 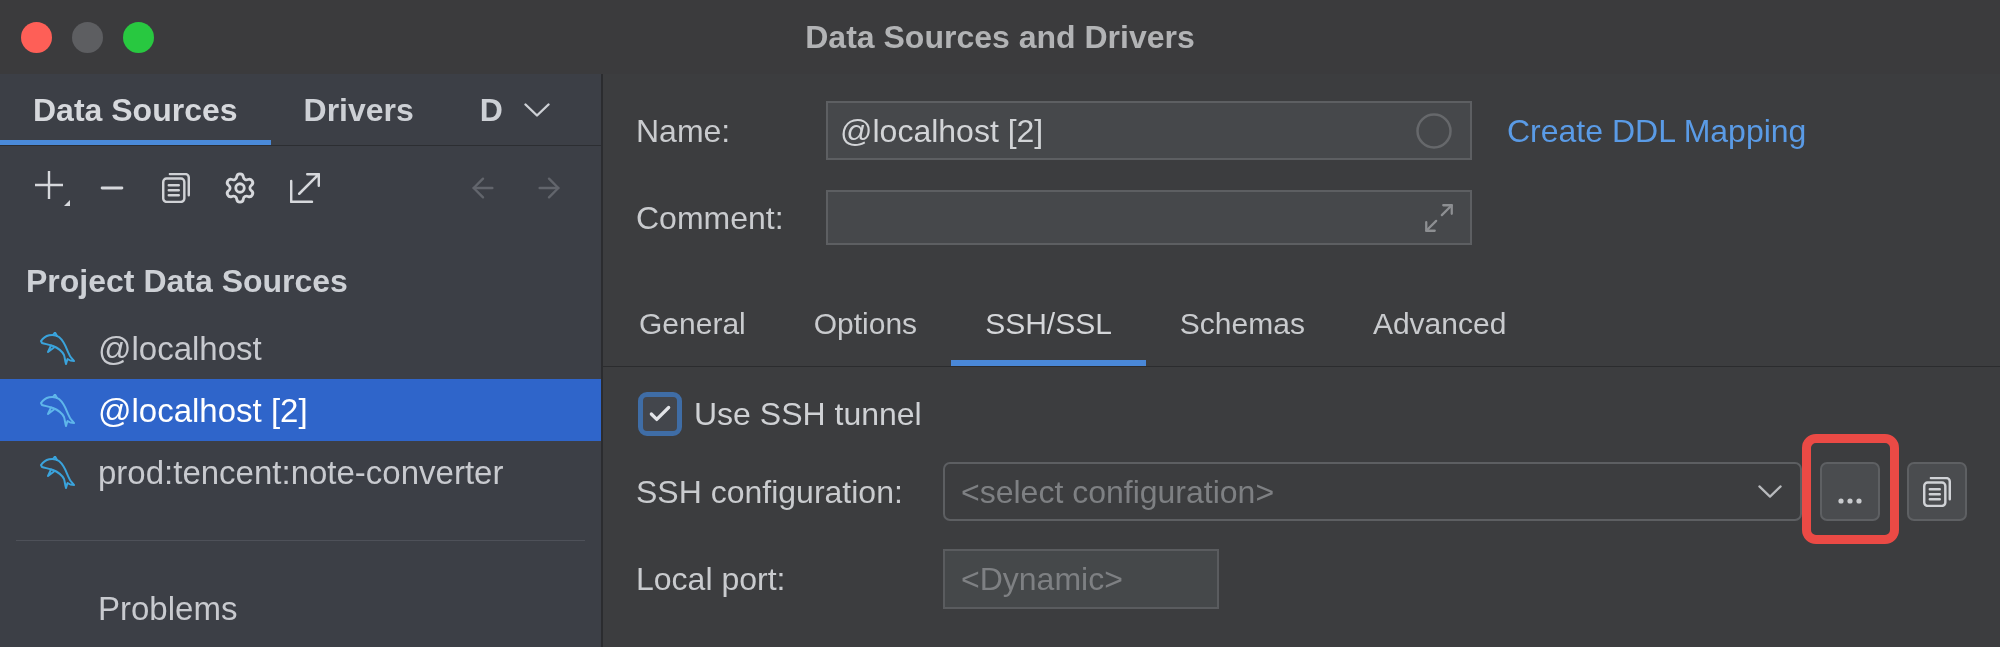 What do you see at coordinates (865, 323) in the screenshot?
I see `tab: Options` at bounding box center [865, 323].